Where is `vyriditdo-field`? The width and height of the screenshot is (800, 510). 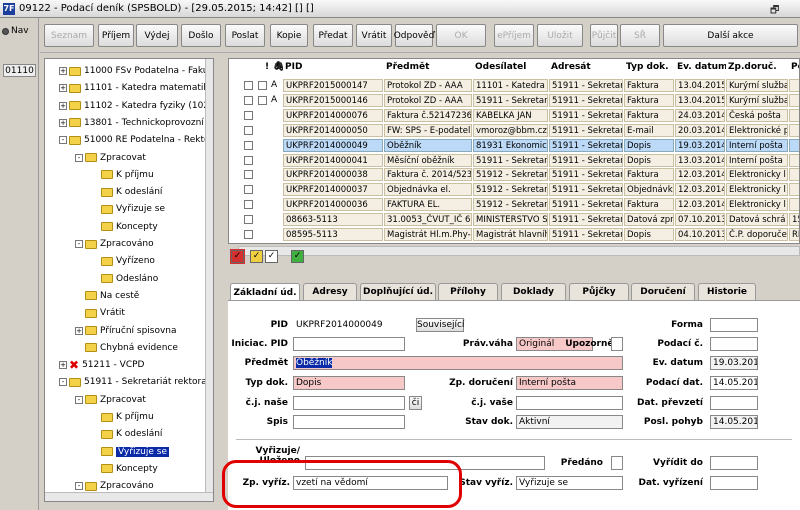
vyriditdo-field is located at coordinates (734, 463).